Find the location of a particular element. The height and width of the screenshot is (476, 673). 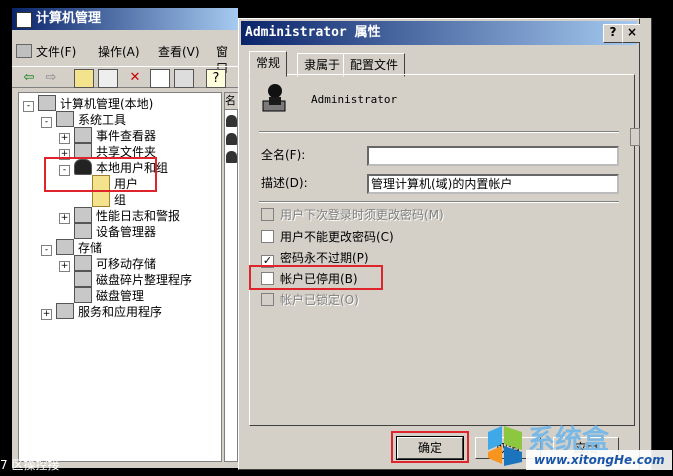

dialog-title: Administrator 属性 is located at coordinates (313, 32).